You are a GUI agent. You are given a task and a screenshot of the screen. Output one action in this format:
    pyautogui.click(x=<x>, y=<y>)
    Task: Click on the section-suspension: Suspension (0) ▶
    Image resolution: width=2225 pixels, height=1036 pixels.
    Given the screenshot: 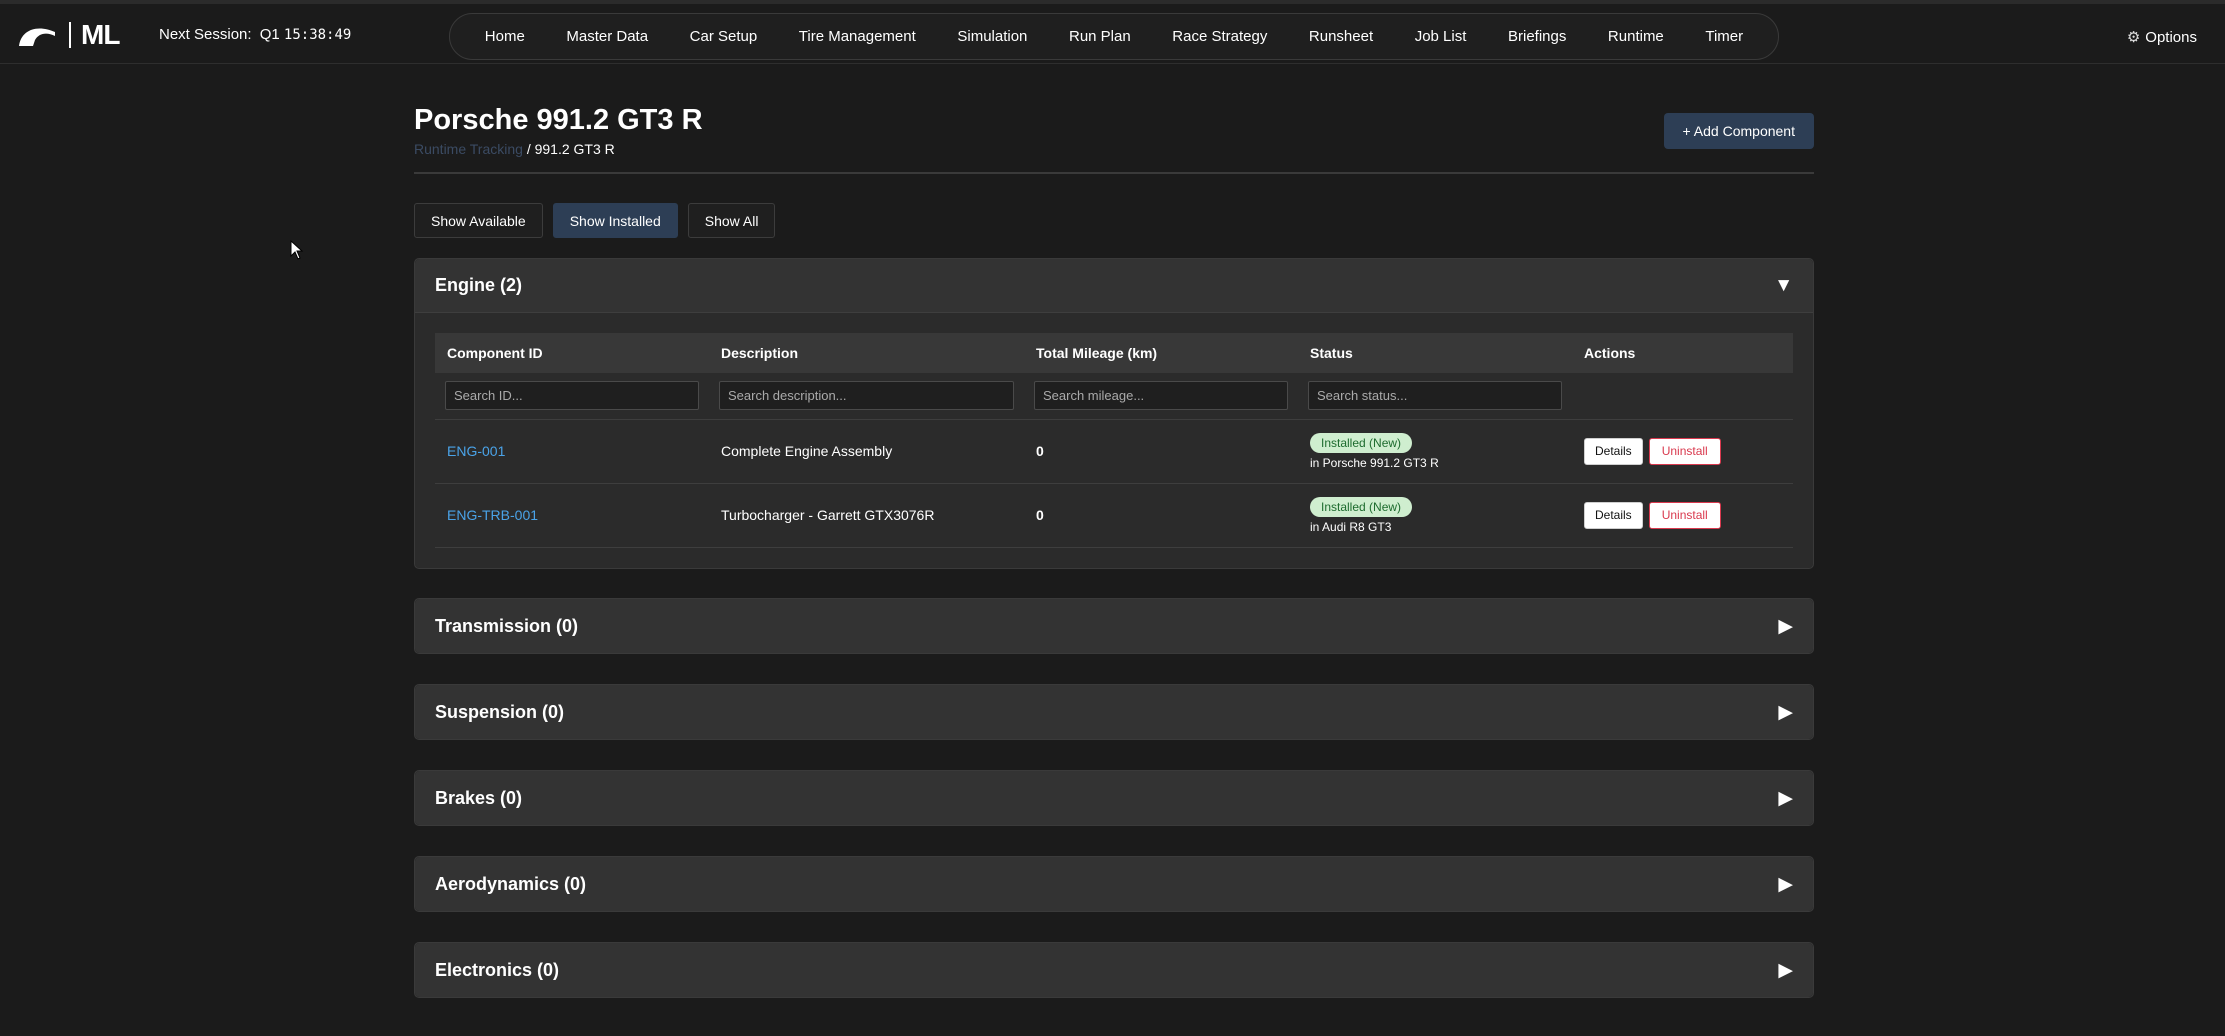 What is the action you would take?
    pyautogui.click(x=1114, y=712)
    